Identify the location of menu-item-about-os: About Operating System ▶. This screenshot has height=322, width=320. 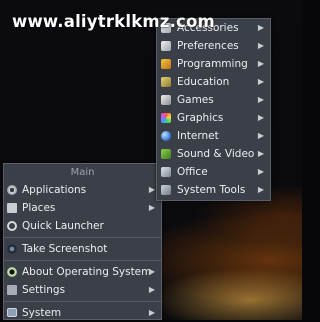
(82, 272).